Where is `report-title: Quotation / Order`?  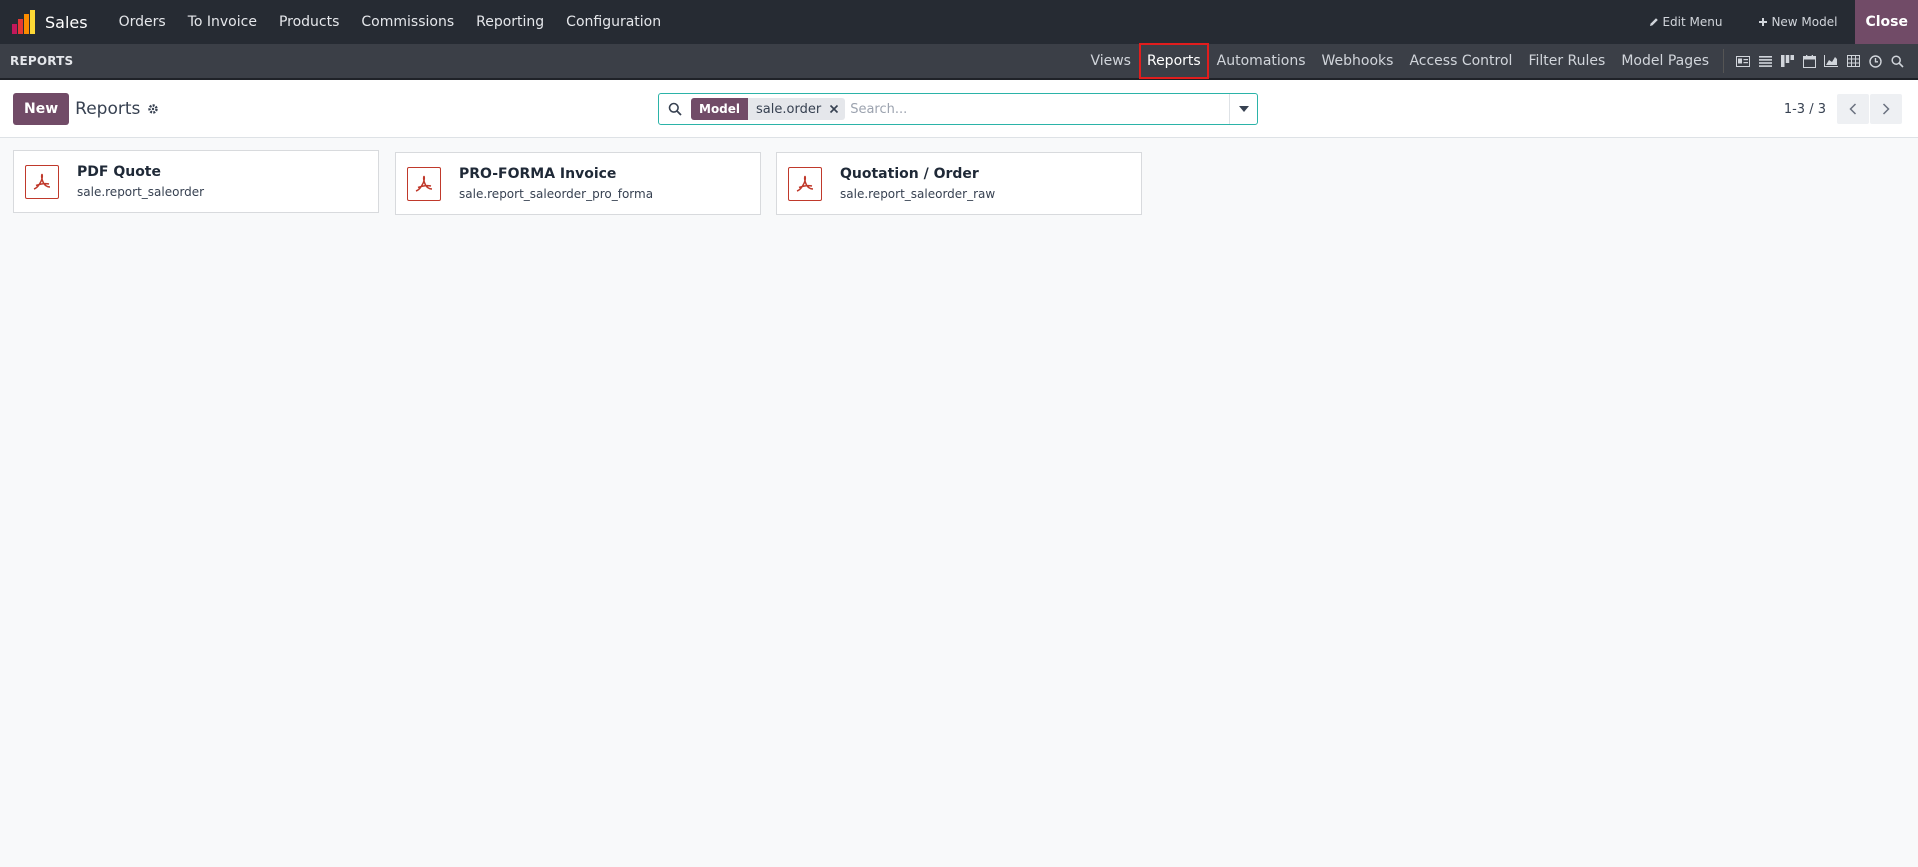
report-title: Quotation / Order is located at coordinates (909, 174).